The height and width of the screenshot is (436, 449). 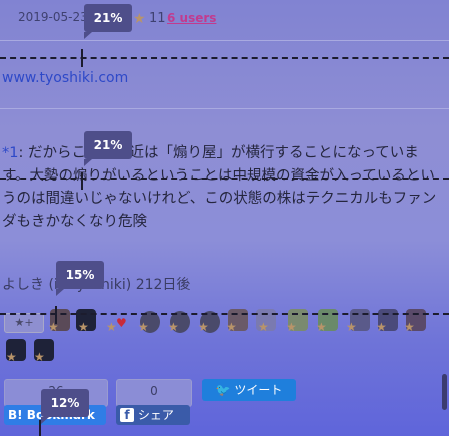 I want to click on heart-icon: ♥, so click(x=121, y=323).